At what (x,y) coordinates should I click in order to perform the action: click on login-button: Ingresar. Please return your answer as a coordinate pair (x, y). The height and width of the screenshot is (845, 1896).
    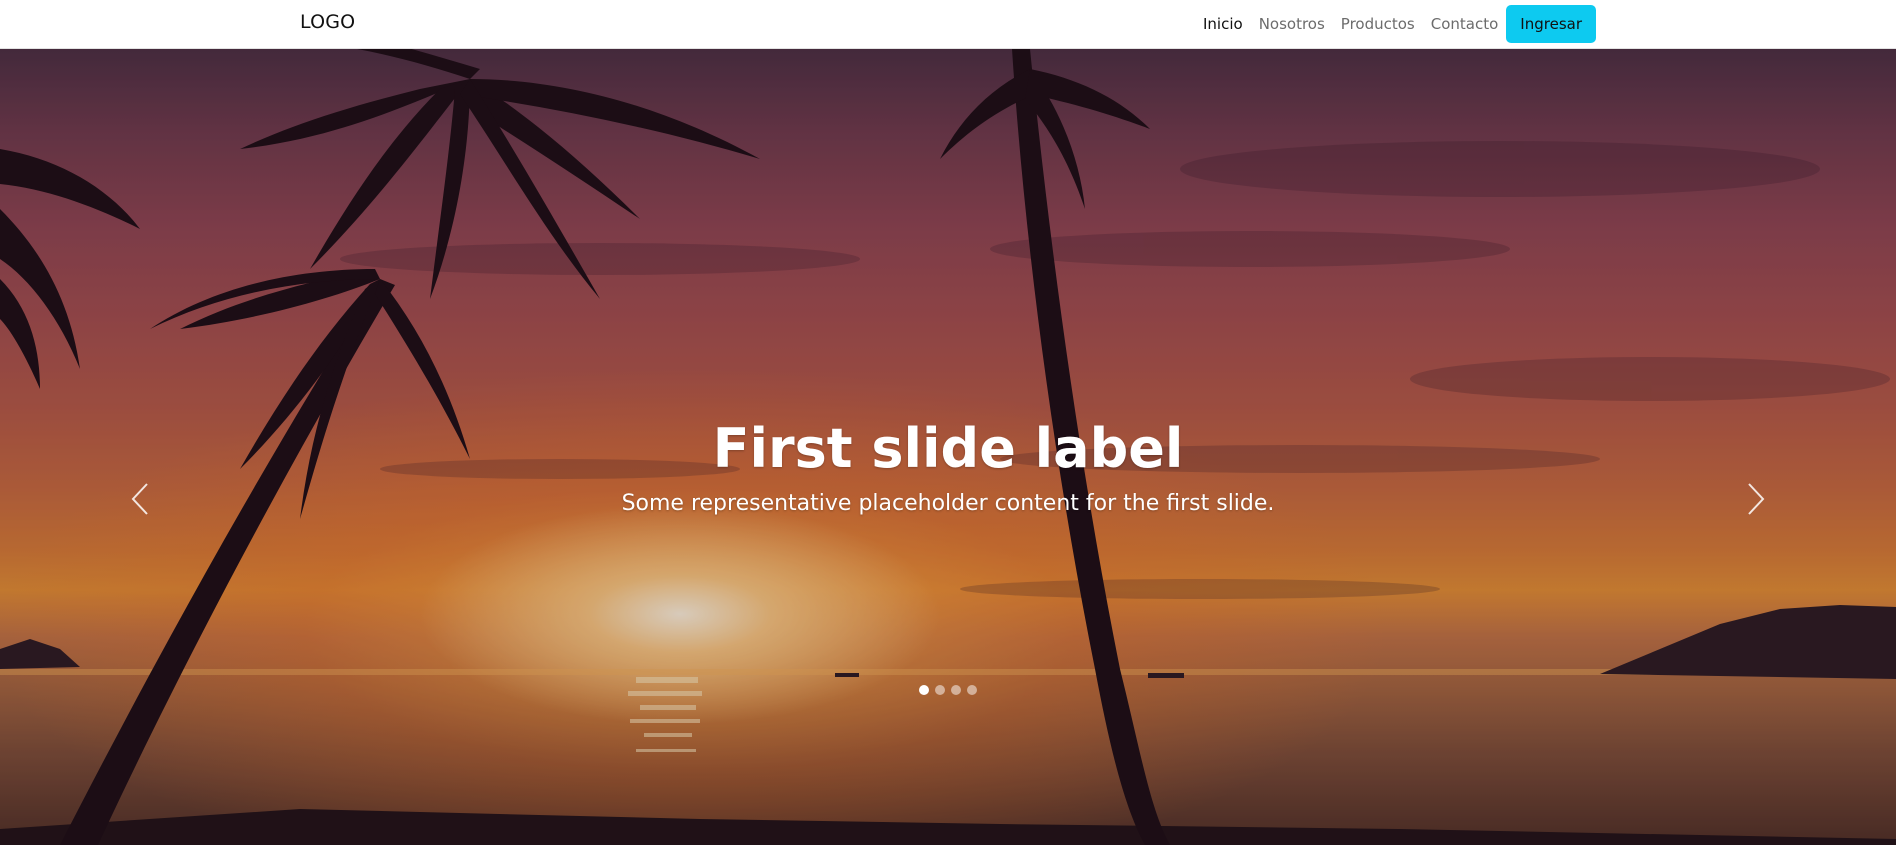
    Looking at the image, I should click on (1551, 24).